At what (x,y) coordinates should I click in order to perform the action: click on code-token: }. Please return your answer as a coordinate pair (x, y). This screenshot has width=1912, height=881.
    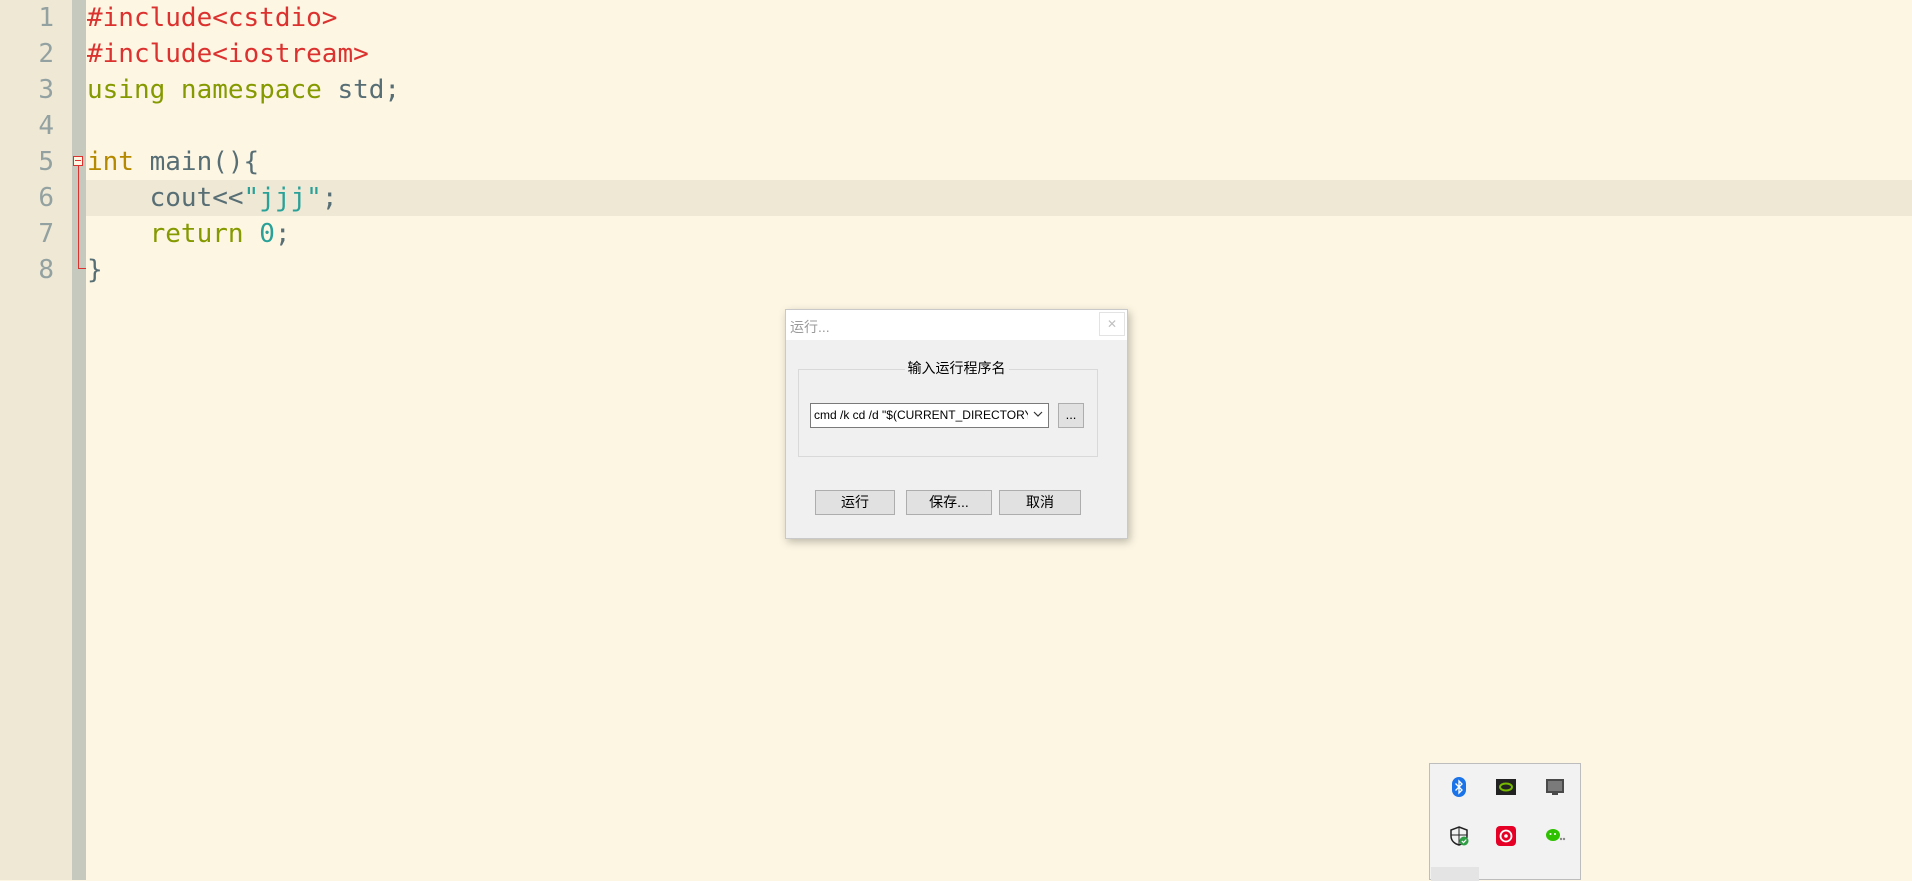
    Looking at the image, I should click on (95, 270).